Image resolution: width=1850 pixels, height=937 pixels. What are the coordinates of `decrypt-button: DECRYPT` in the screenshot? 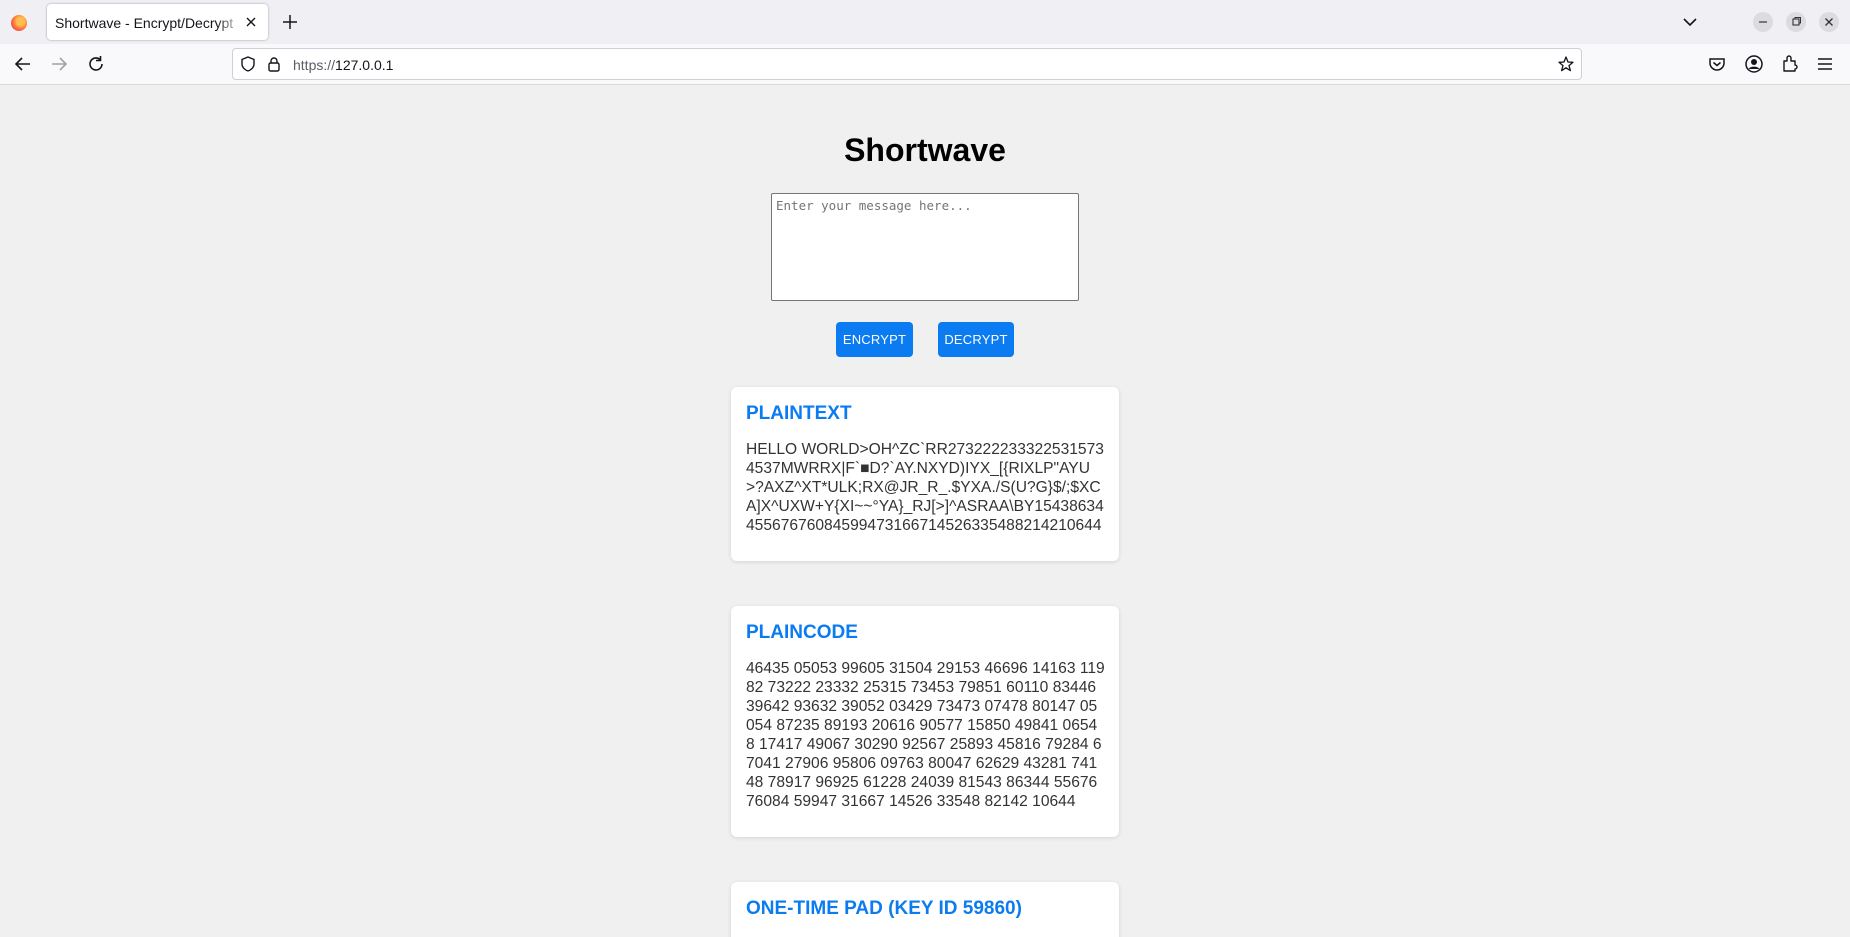 It's located at (976, 339).